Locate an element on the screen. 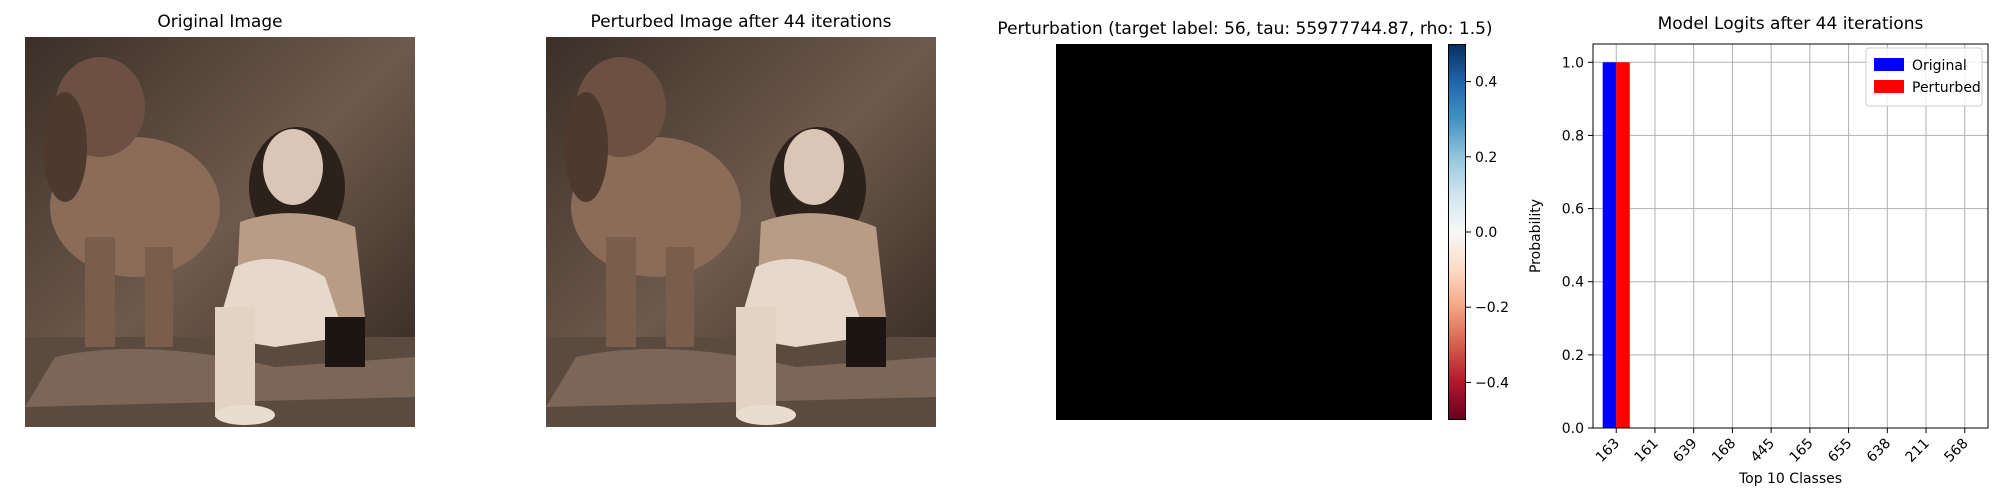  x-tick-label-639: 639 is located at coordinates (1685, 451).